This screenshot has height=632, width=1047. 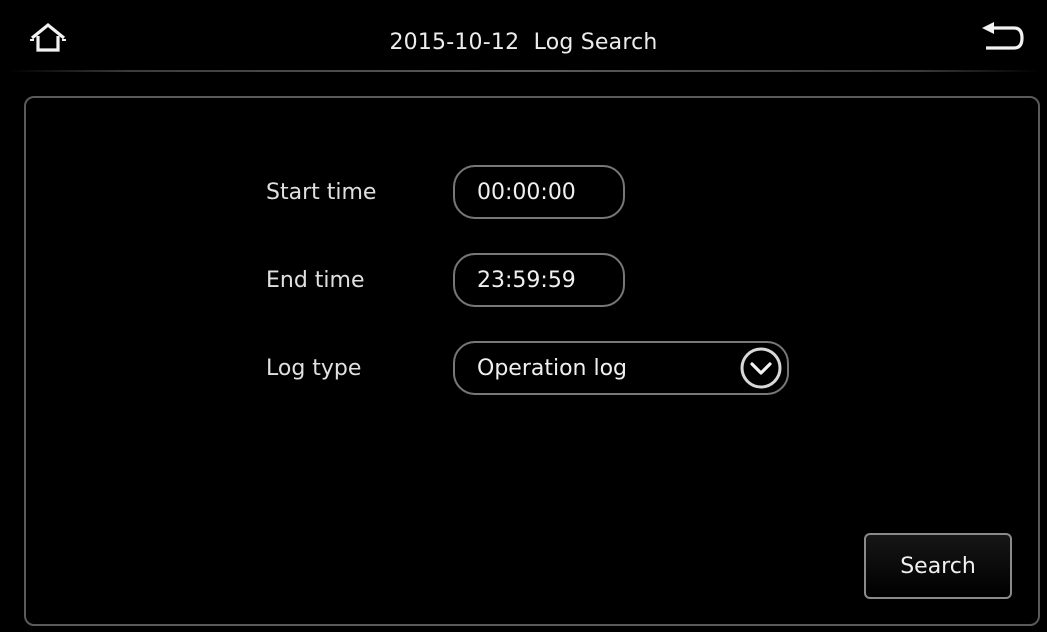 I want to click on back-button, so click(x=1002, y=39).